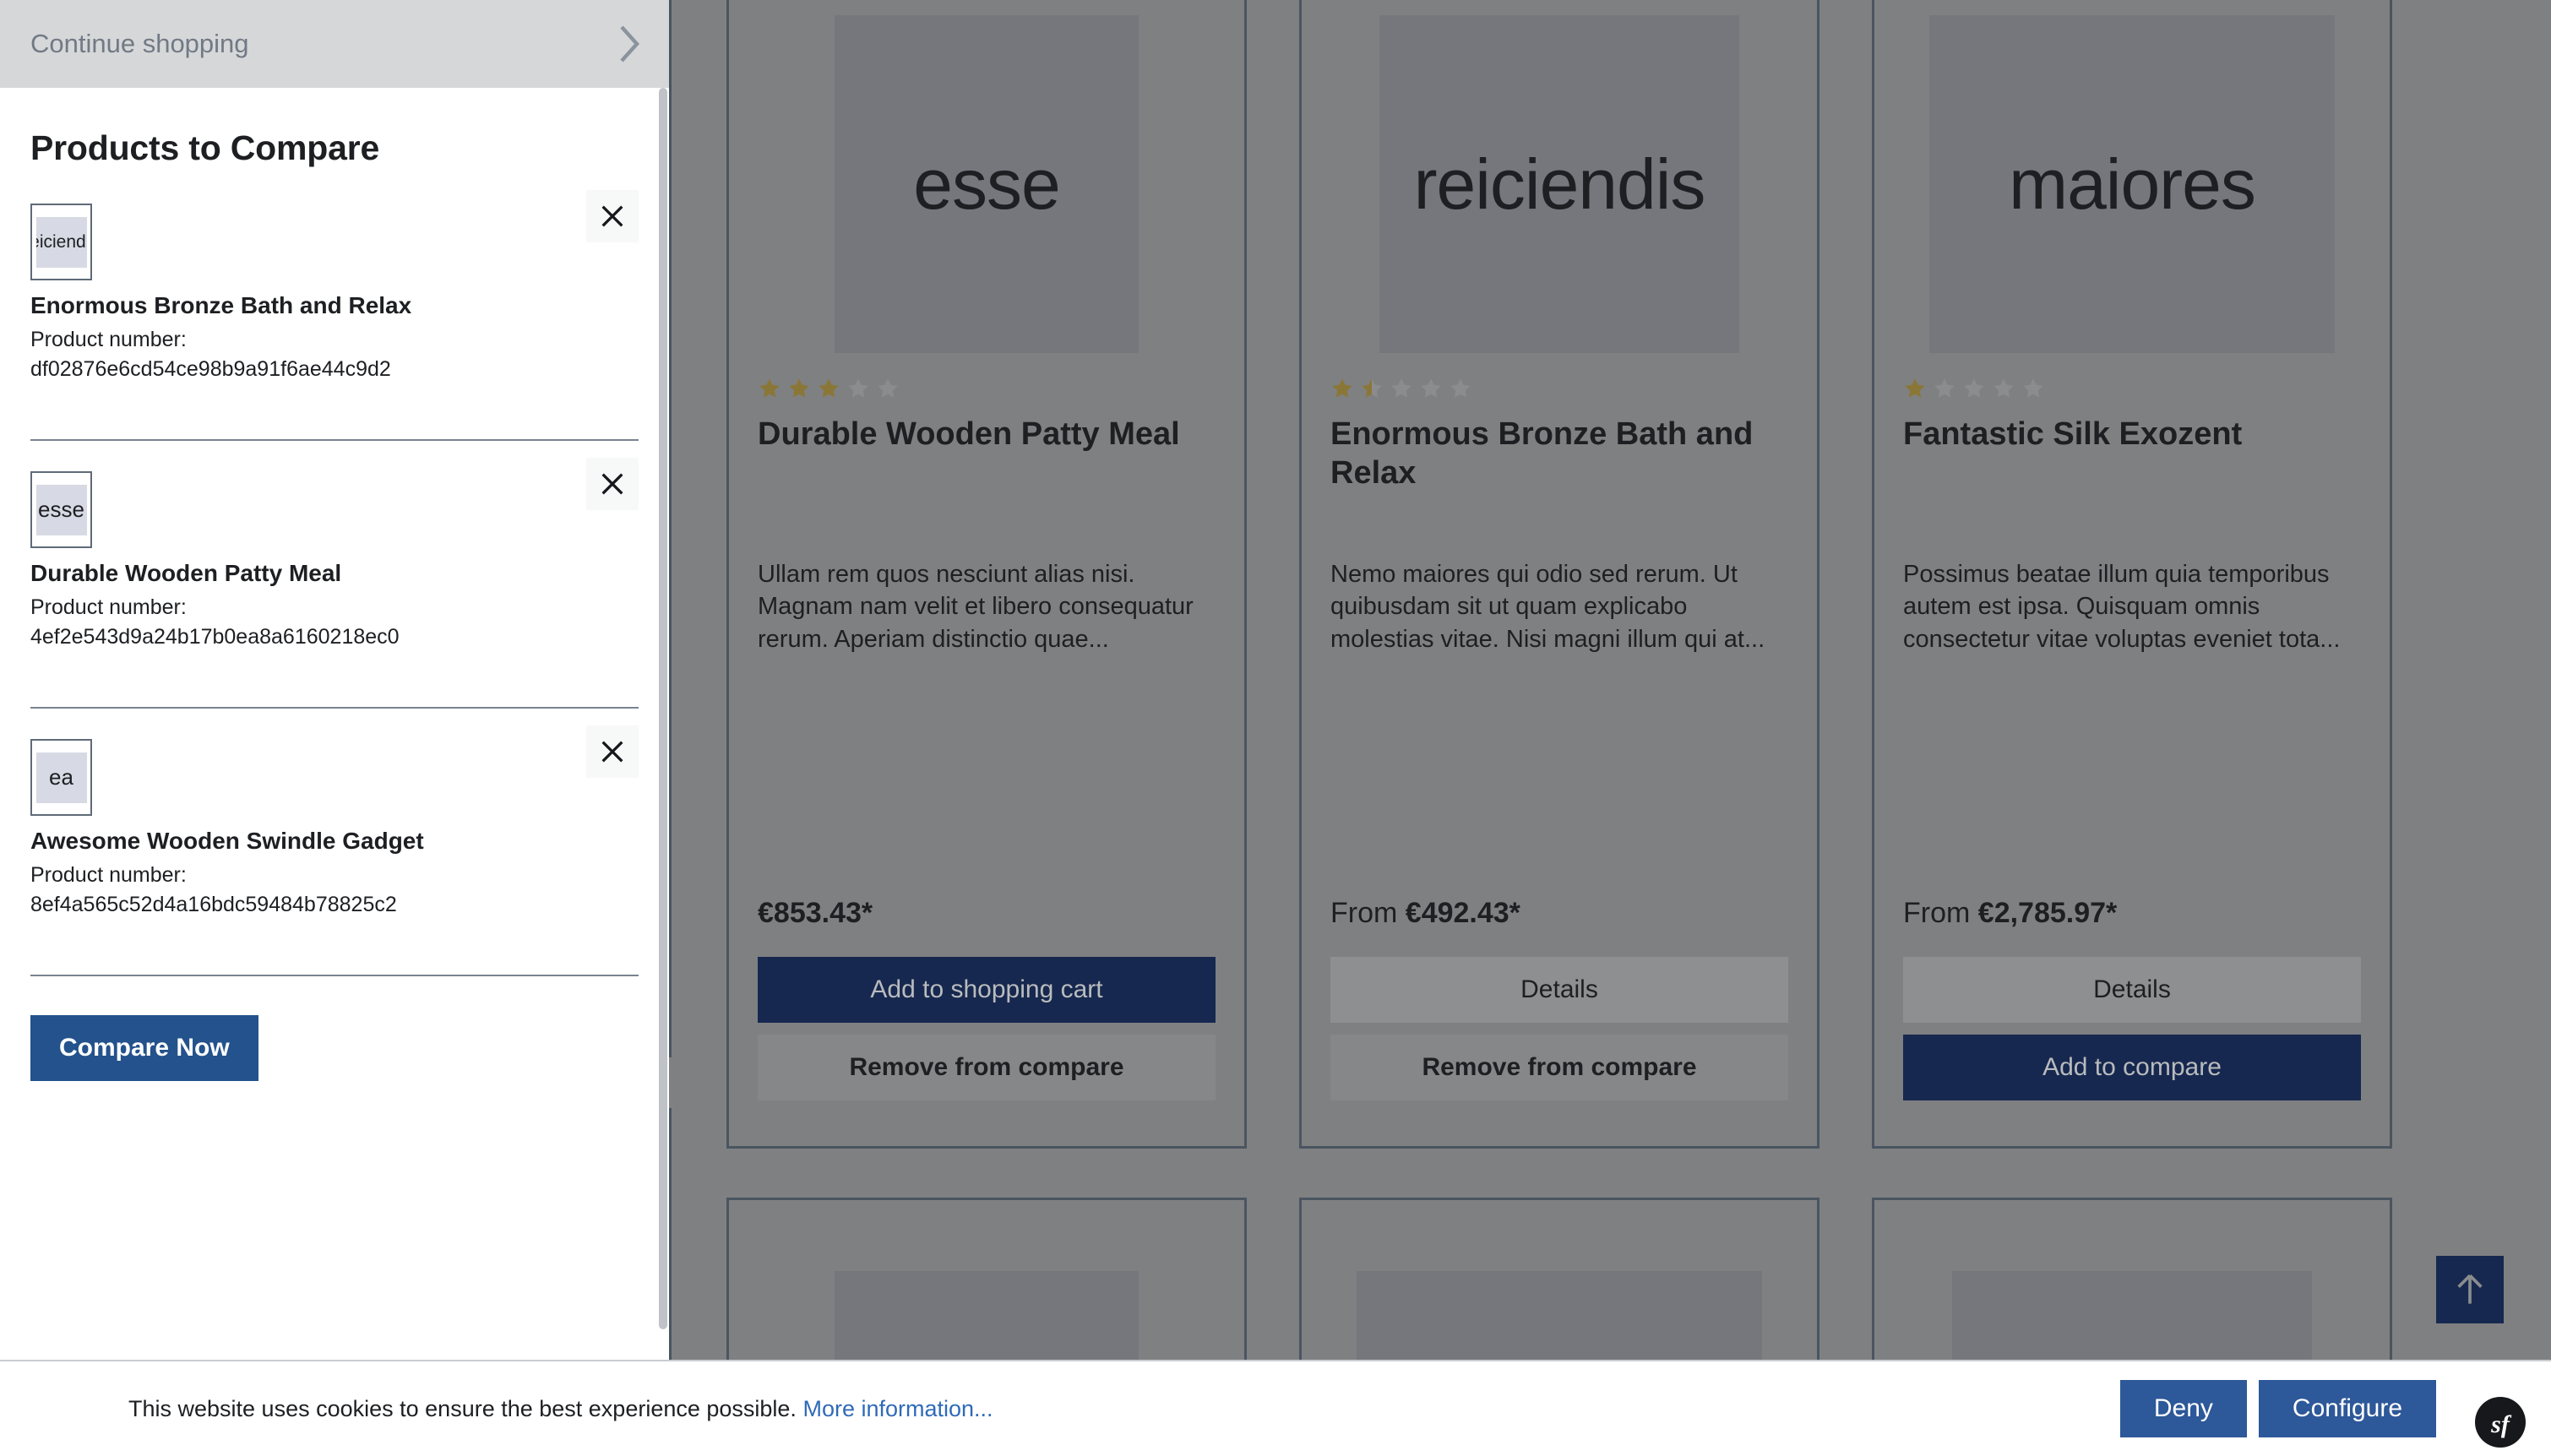 The width and height of the screenshot is (2551, 1456). I want to click on thumbnail-text: esse, so click(61, 509).